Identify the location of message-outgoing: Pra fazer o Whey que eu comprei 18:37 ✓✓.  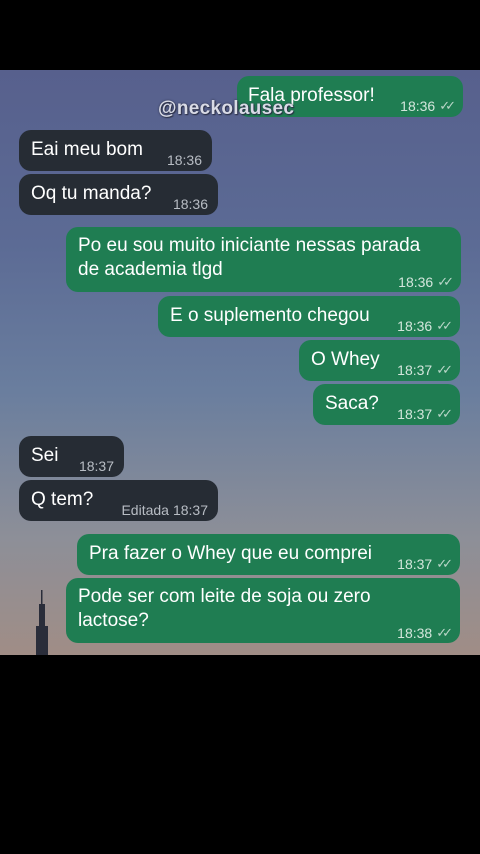
(268, 554).